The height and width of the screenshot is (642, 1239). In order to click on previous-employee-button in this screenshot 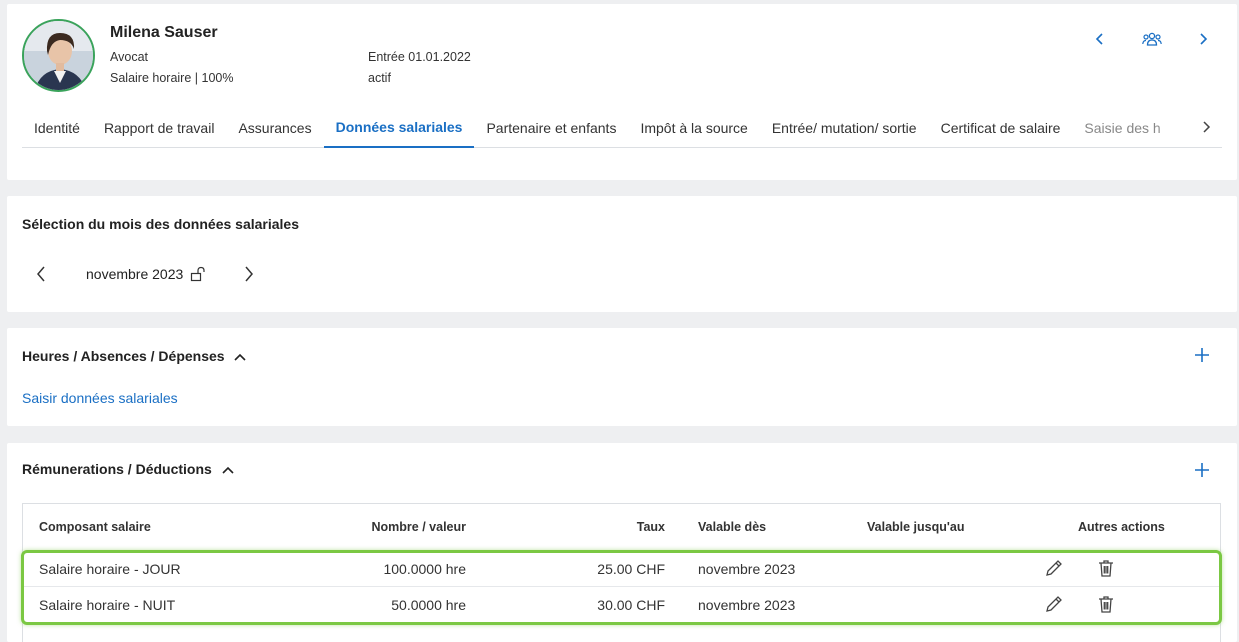, I will do `click(1100, 39)`.